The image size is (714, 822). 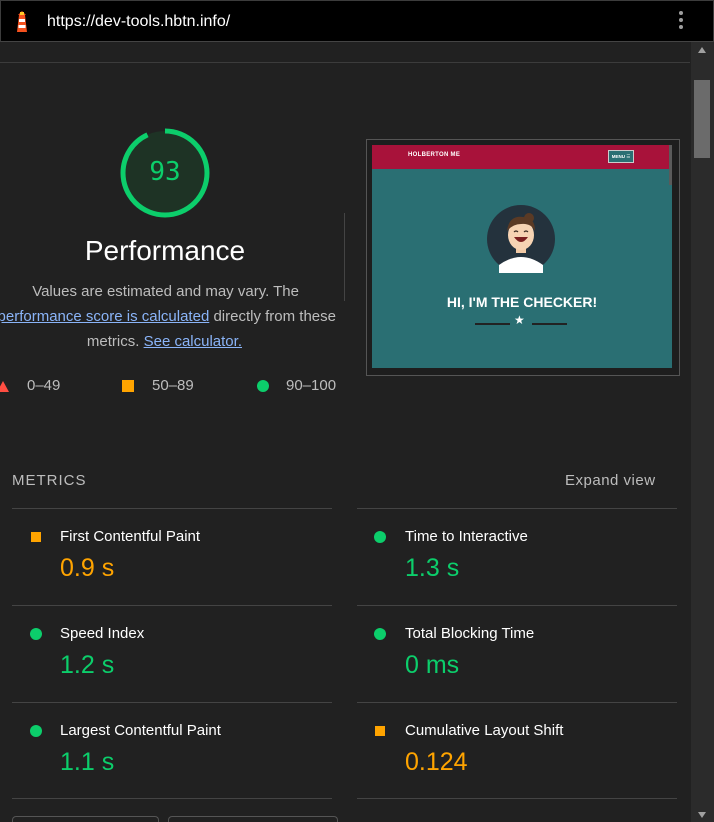 What do you see at coordinates (670, 165) in the screenshot?
I see `screenshot-scrollbar` at bounding box center [670, 165].